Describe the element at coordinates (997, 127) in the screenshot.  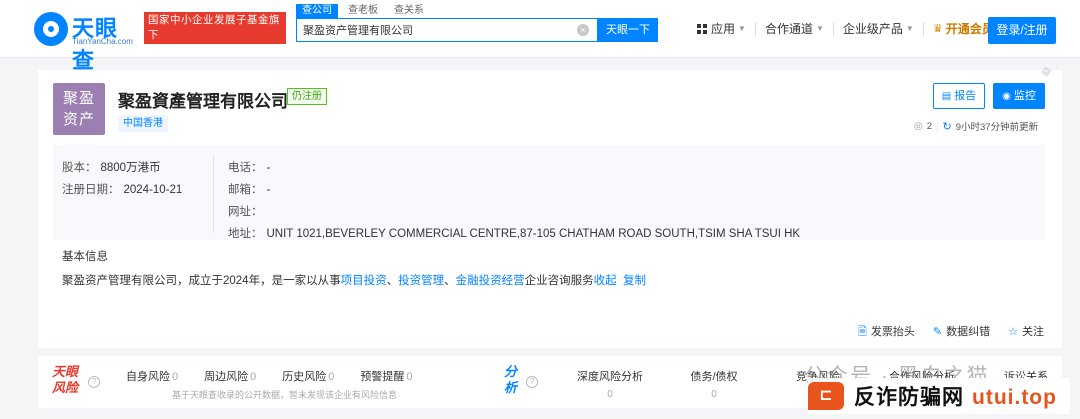
I see `update-time: 9小时37分钟前更新` at that location.